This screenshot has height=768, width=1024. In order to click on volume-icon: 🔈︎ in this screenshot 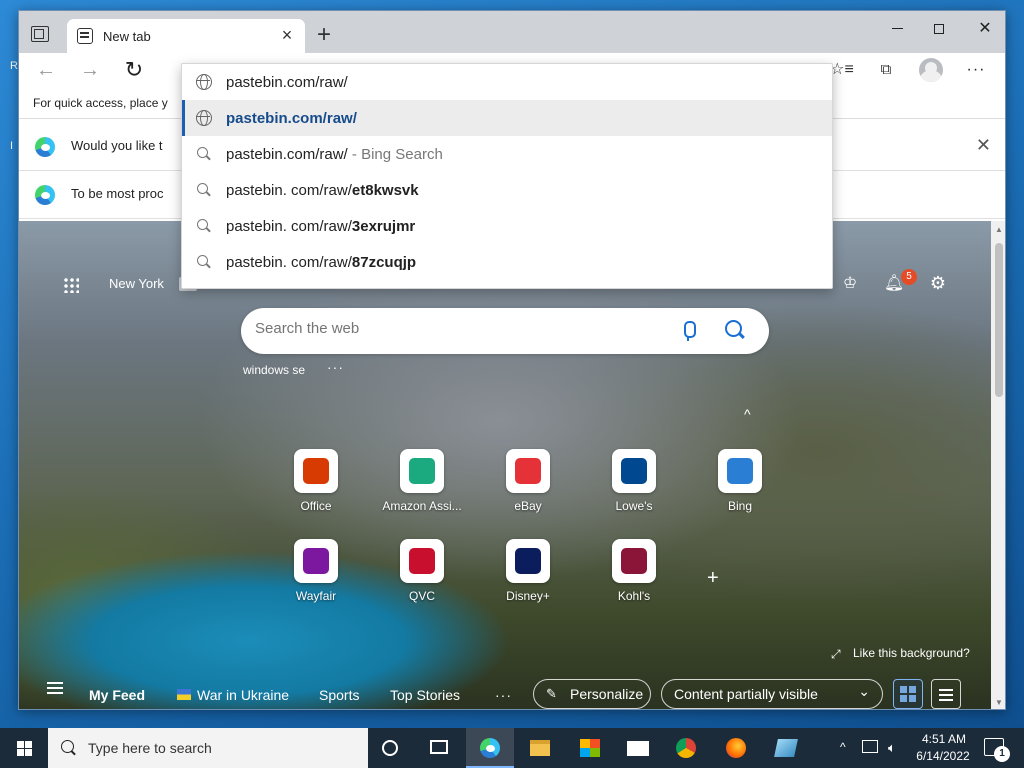, I will do `click(892, 748)`.